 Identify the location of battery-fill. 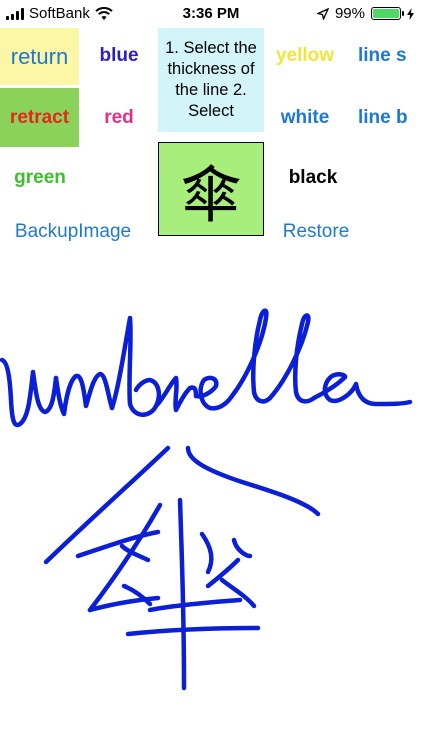
(386, 13).